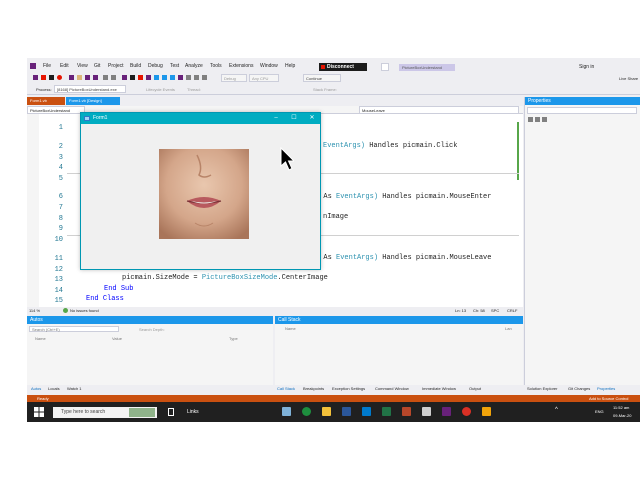 Image resolution: width=640 pixels, height=480 pixels. I want to click on chevron-up-icon: ^, so click(556, 410).